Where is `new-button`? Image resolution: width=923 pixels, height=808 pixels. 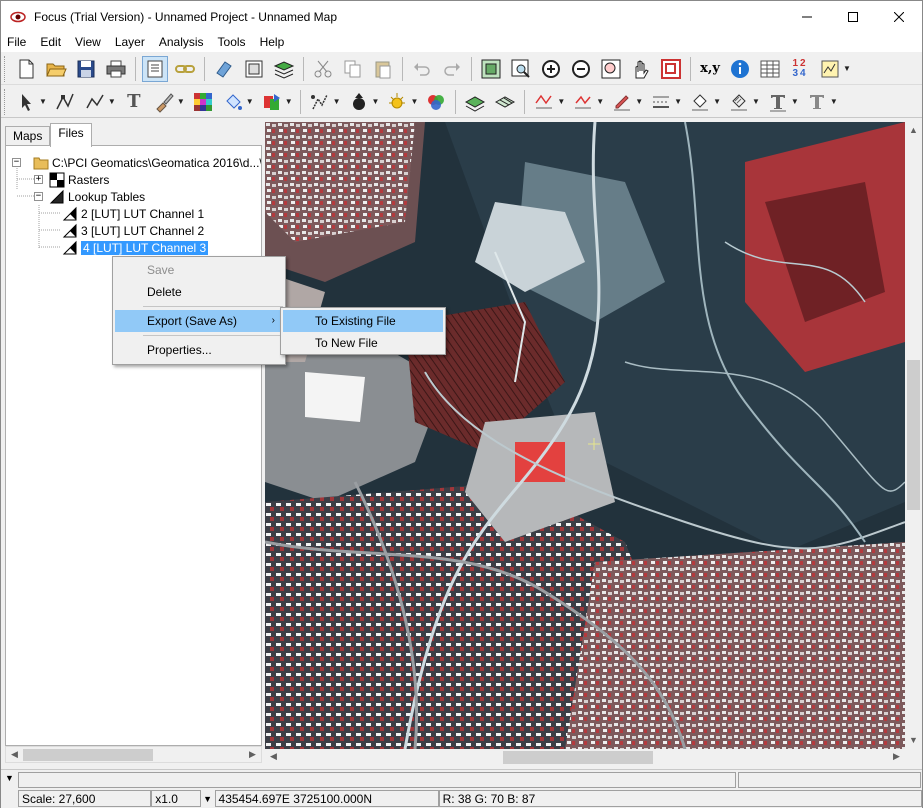
new-button is located at coordinates (26, 69).